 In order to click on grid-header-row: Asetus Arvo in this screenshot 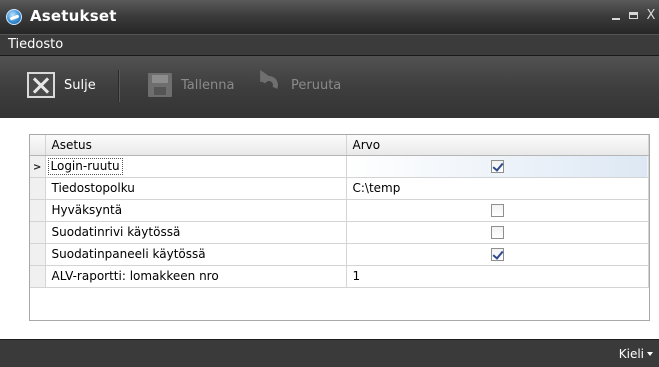, I will do `click(339, 145)`.